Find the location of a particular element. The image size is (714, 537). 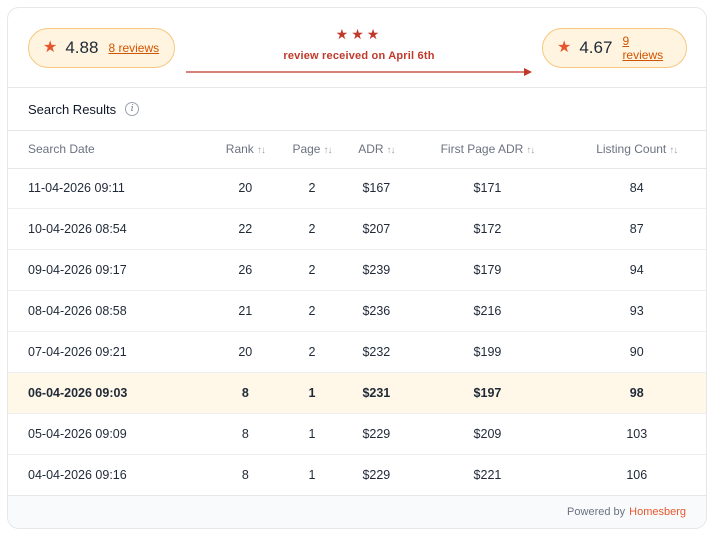

table-cell: $199 is located at coordinates (487, 352).